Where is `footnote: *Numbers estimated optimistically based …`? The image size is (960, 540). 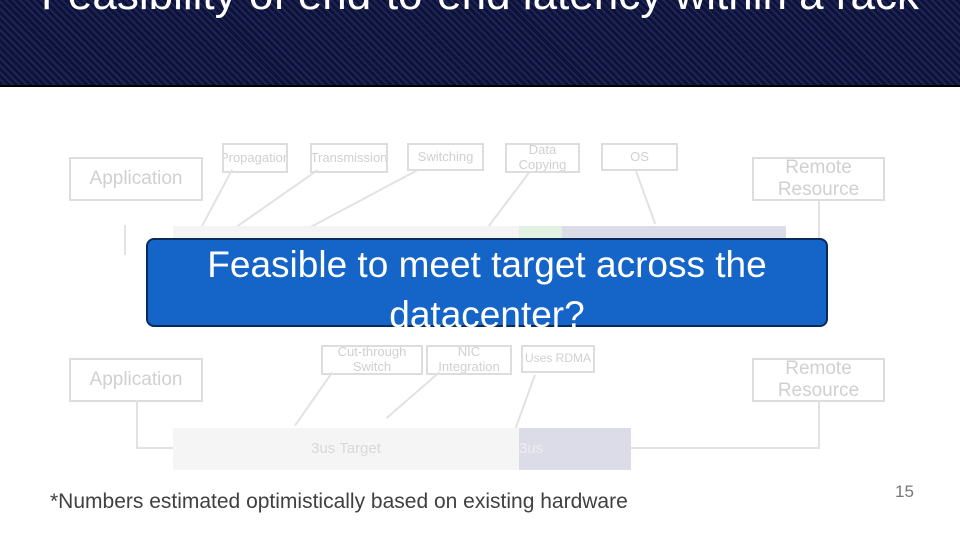 footnote: *Numbers estimated optimistically based … is located at coordinates (339, 501).